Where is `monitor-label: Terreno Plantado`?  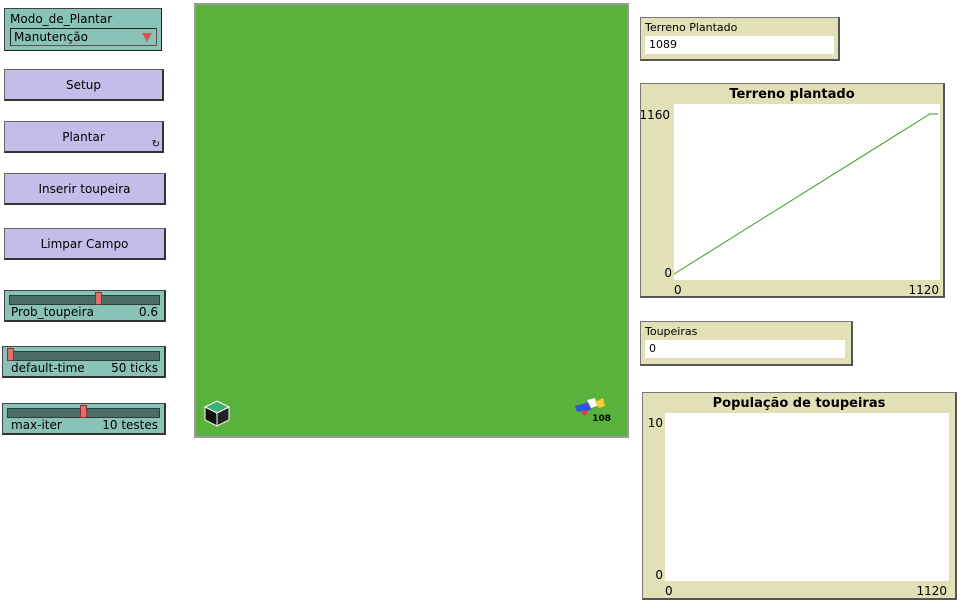 monitor-label: Terreno Plantado is located at coordinates (691, 27).